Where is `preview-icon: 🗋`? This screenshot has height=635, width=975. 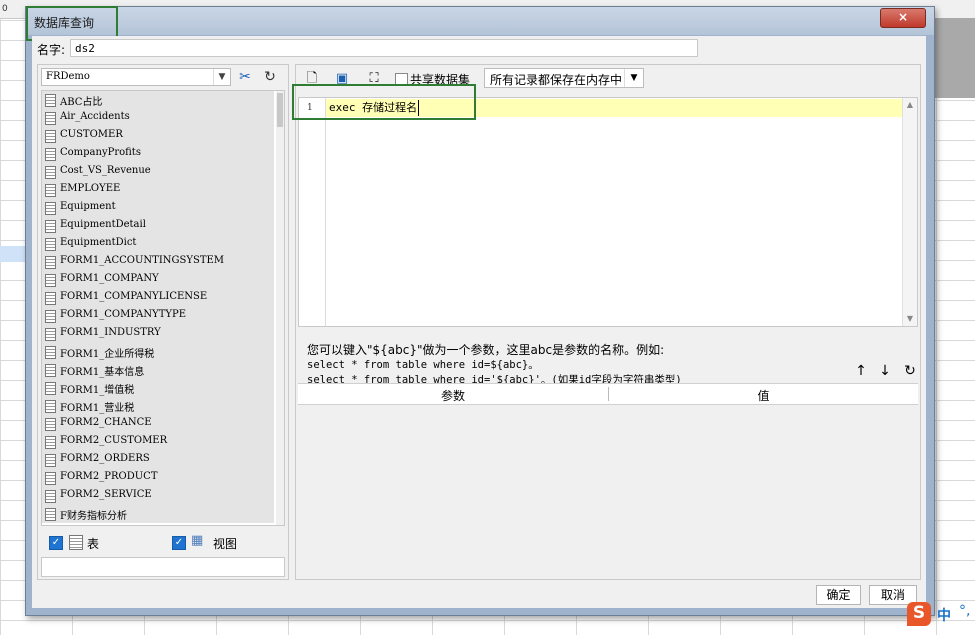 preview-icon: 🗋 is located at coordinates (312, 78).